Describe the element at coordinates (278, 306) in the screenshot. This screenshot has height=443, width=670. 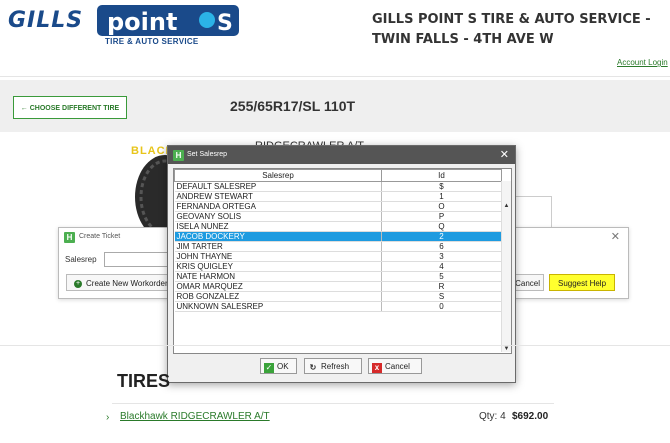
I see `salesrep-name-cell: UNKNOWN SALESREP` at that location.